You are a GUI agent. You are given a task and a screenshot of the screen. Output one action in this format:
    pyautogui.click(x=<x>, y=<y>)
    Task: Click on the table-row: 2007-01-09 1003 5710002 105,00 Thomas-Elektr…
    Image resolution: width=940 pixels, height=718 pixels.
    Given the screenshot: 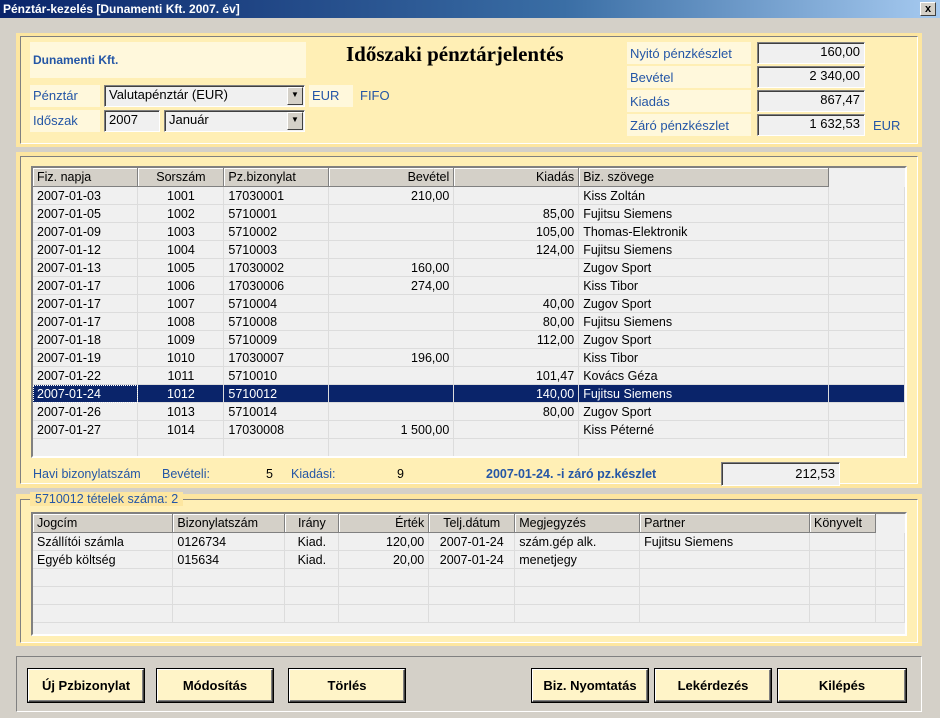 What is the action you would take?
    pyautogui.click(x=469, y=231)
    